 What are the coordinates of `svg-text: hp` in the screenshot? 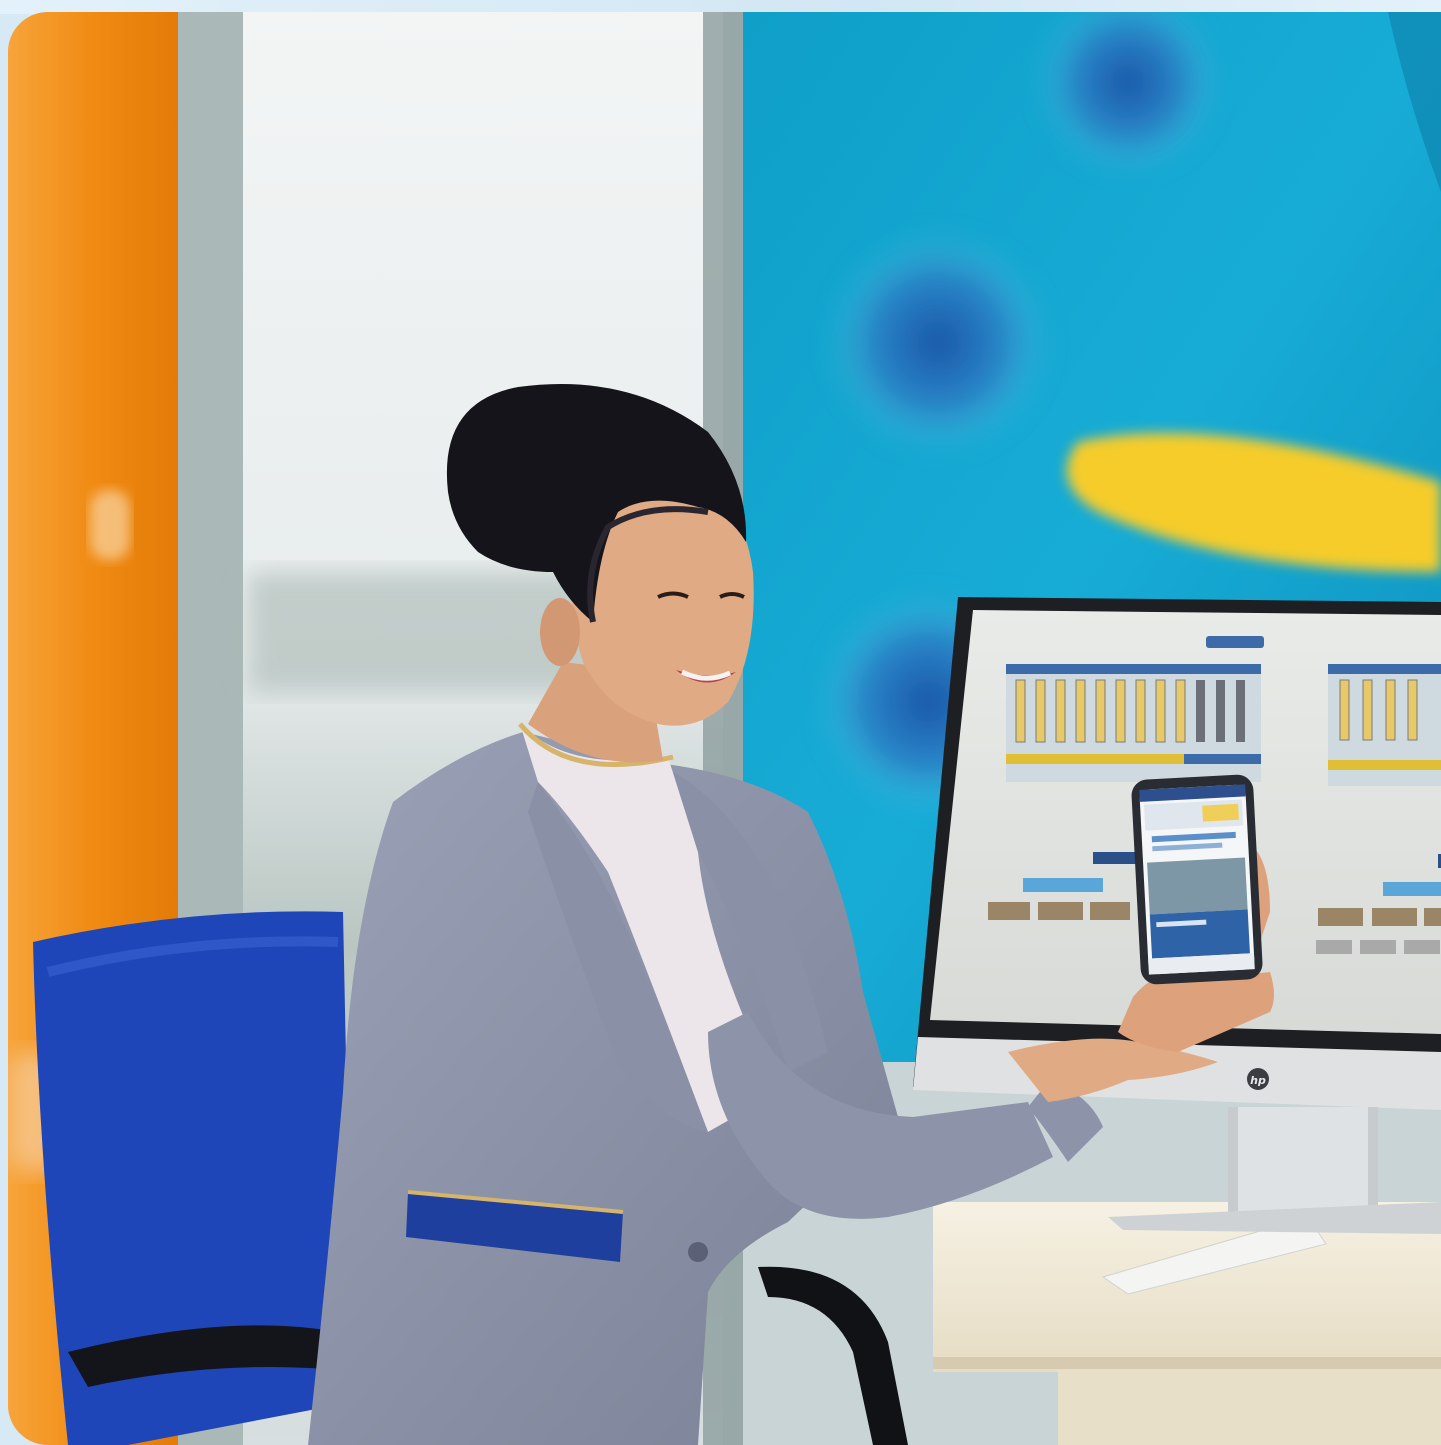 It's located at (1258, 1080).